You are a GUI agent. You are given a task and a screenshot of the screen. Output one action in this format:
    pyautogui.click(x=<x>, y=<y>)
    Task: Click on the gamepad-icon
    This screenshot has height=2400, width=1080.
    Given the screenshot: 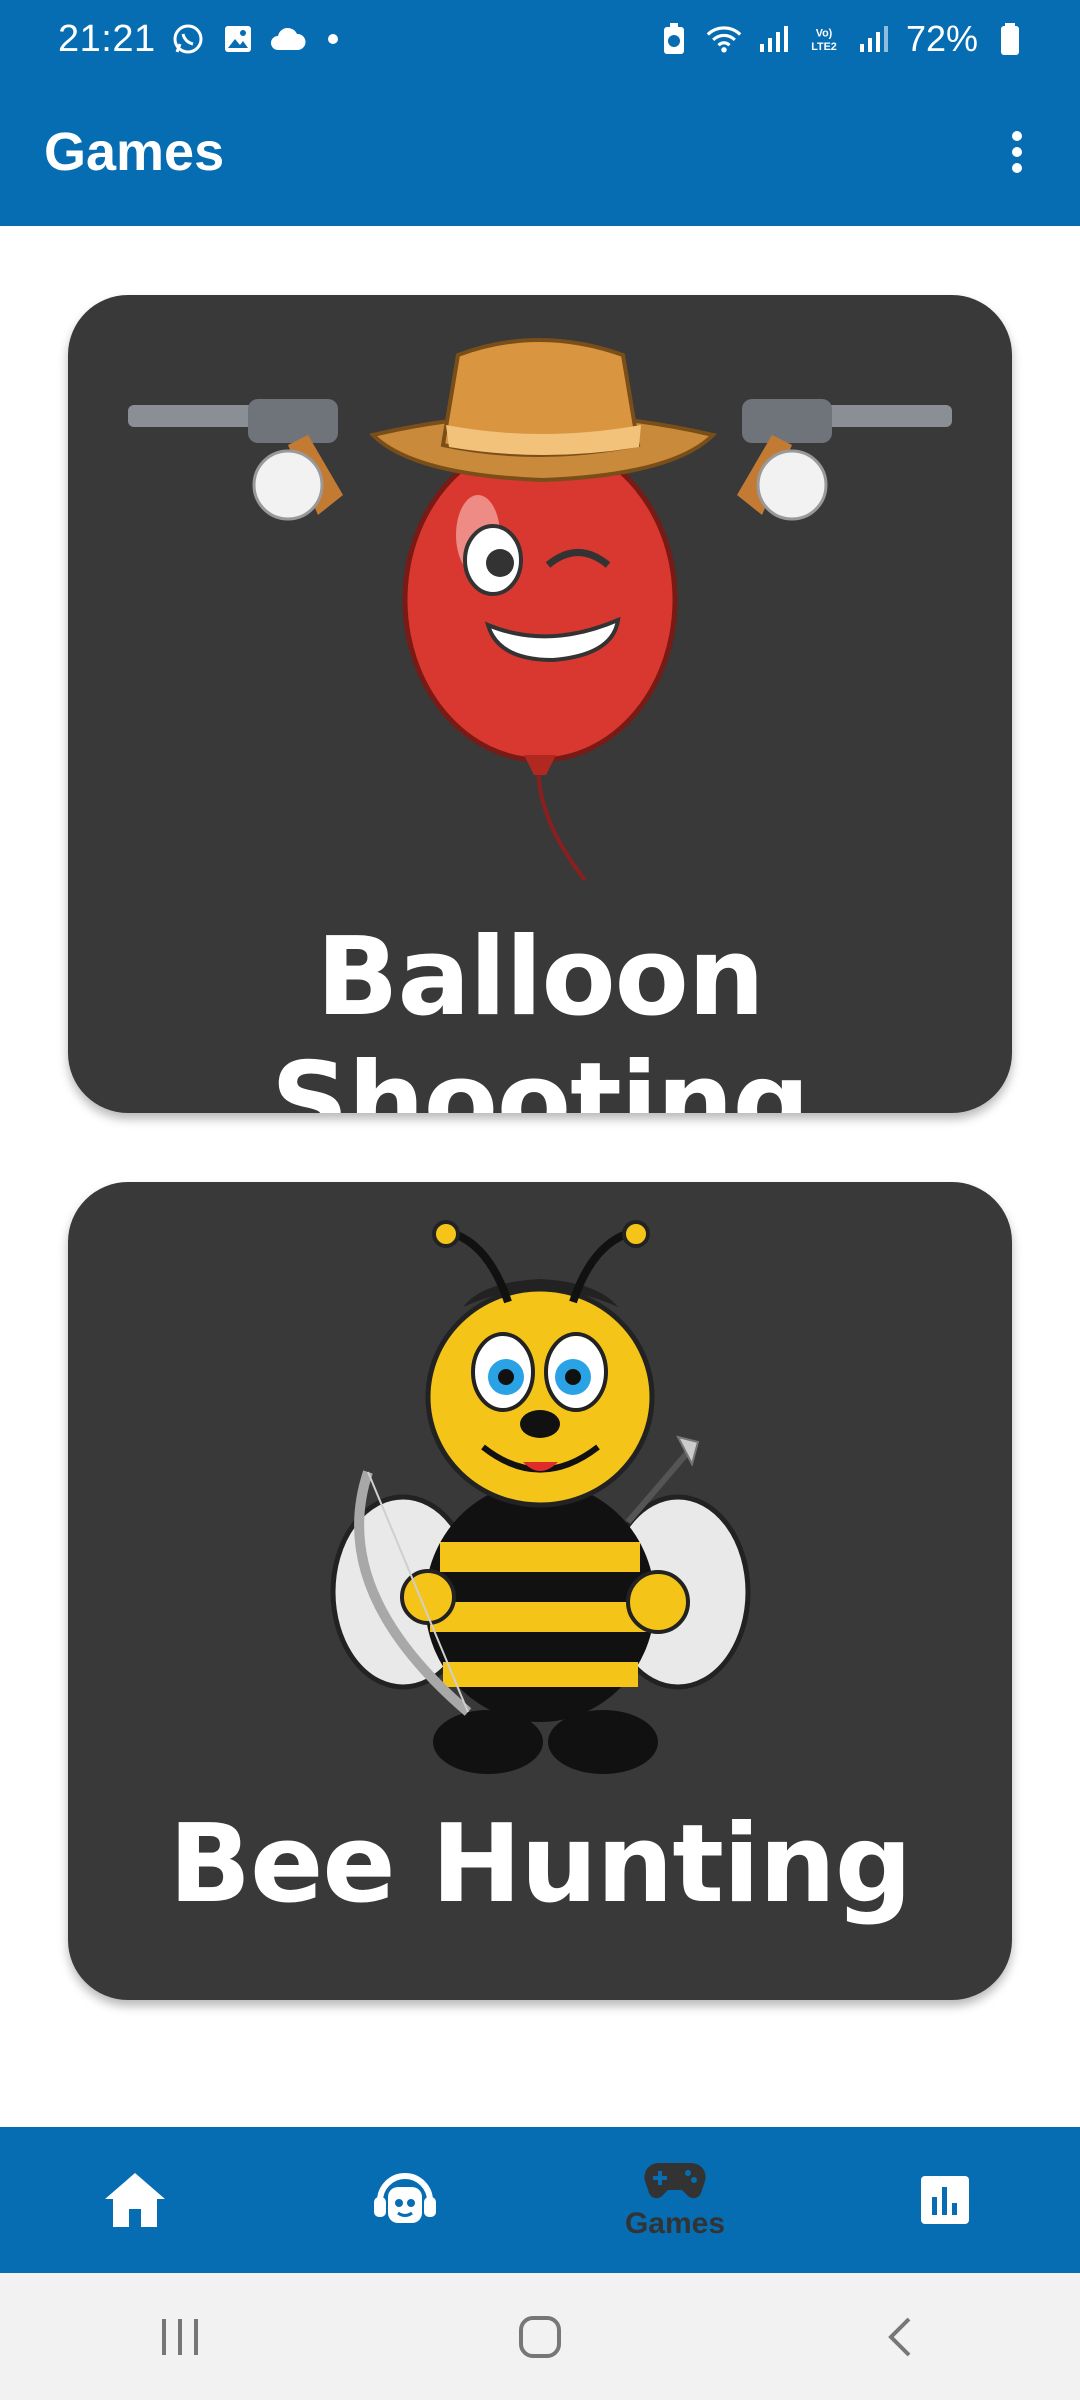 What is the action you would take?
    pyautogui.click(x=675, y=2181)
    